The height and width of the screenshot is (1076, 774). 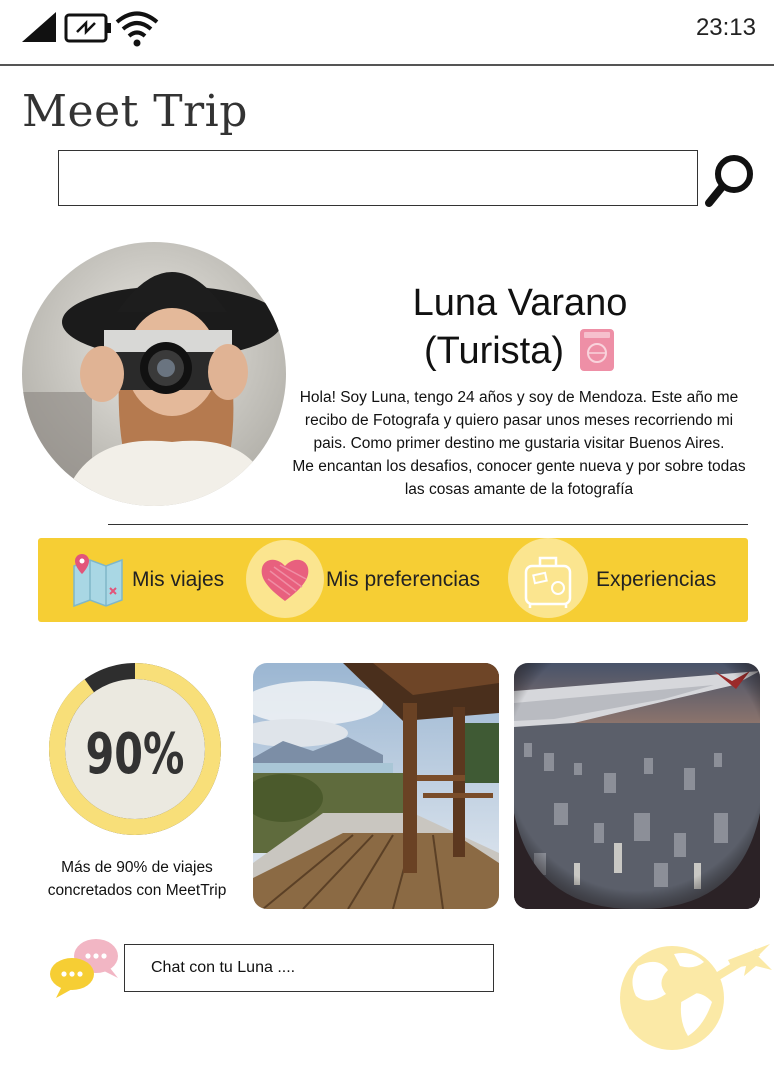 I want to click on search-icon, so click(x=729, y=181).